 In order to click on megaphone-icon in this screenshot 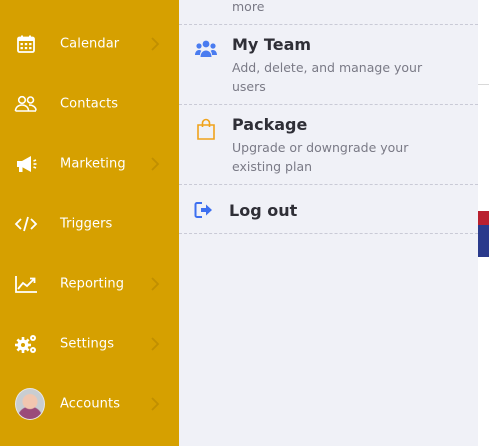, I will do `click(26, 164)`.